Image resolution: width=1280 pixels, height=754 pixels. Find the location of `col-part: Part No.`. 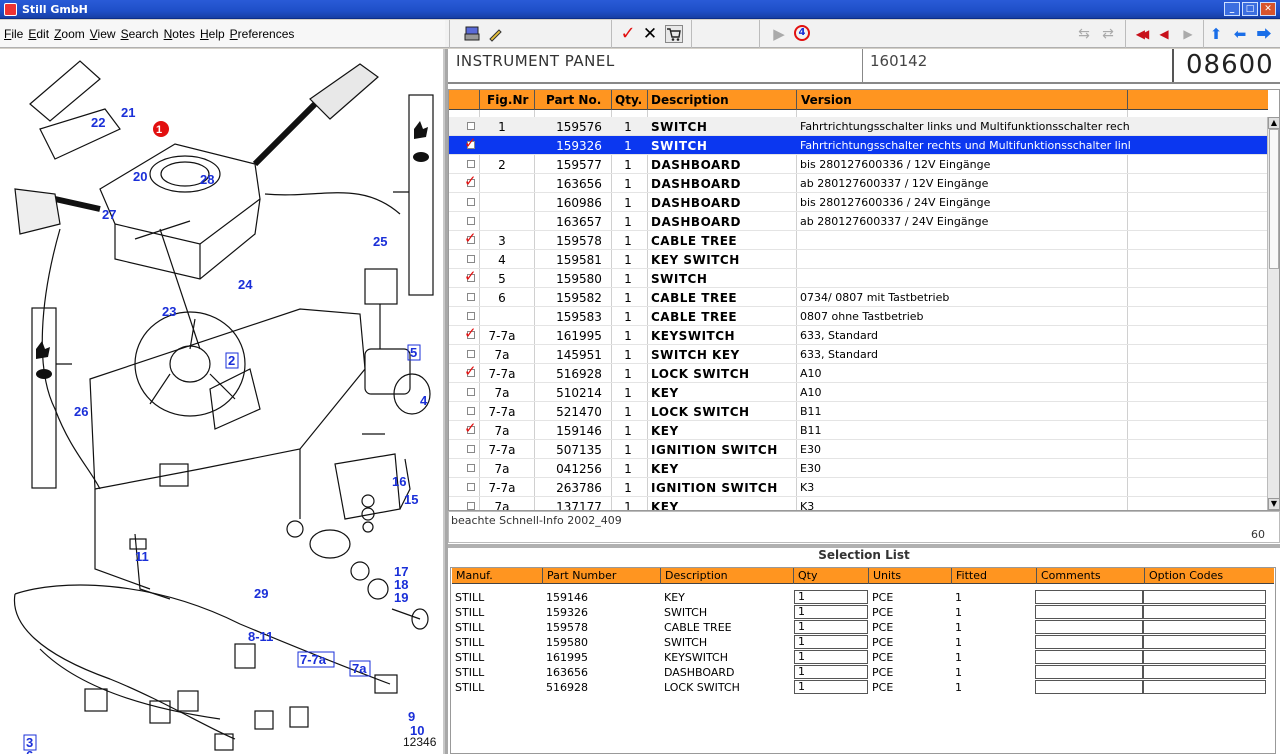

col-part: Part No. is located at coordinates (573, 100).